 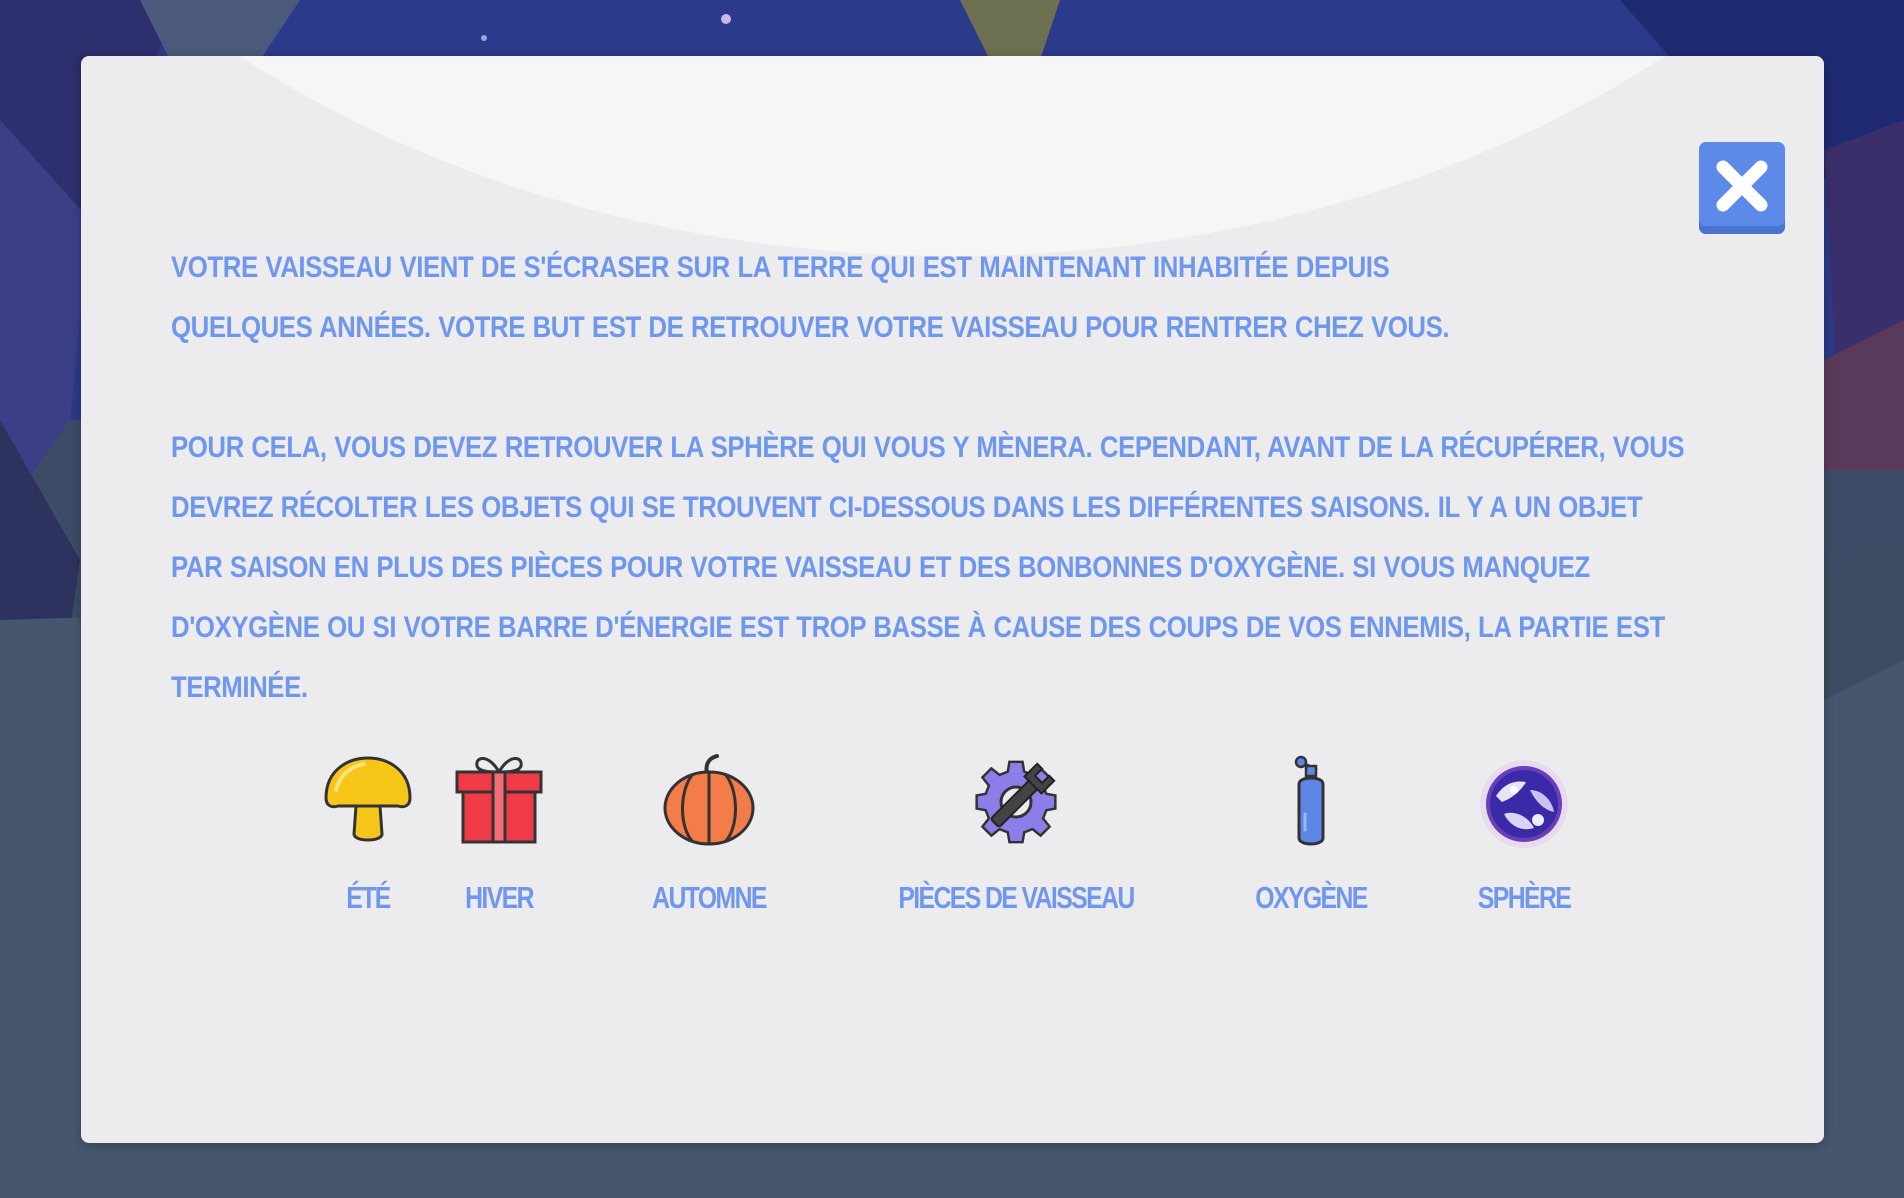 What do you see at coordinates (368, 799) in the screenshot?
I see `mushroom-icon` at bounding box center [368, 799].